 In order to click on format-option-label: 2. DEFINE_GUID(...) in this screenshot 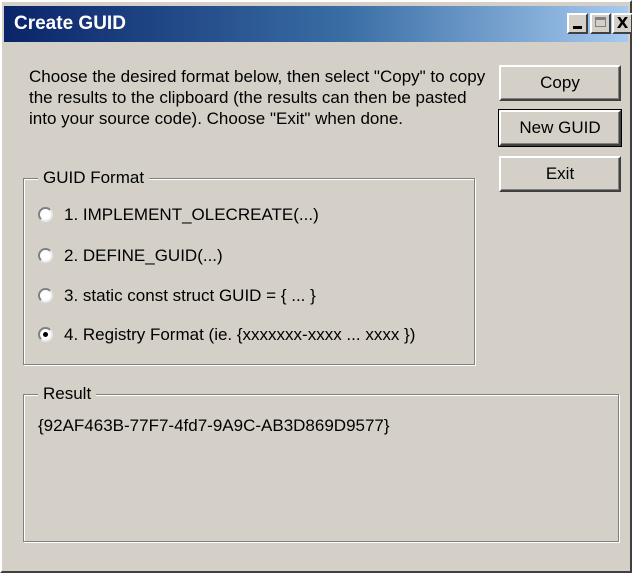, I will do `click(143, 255)`.